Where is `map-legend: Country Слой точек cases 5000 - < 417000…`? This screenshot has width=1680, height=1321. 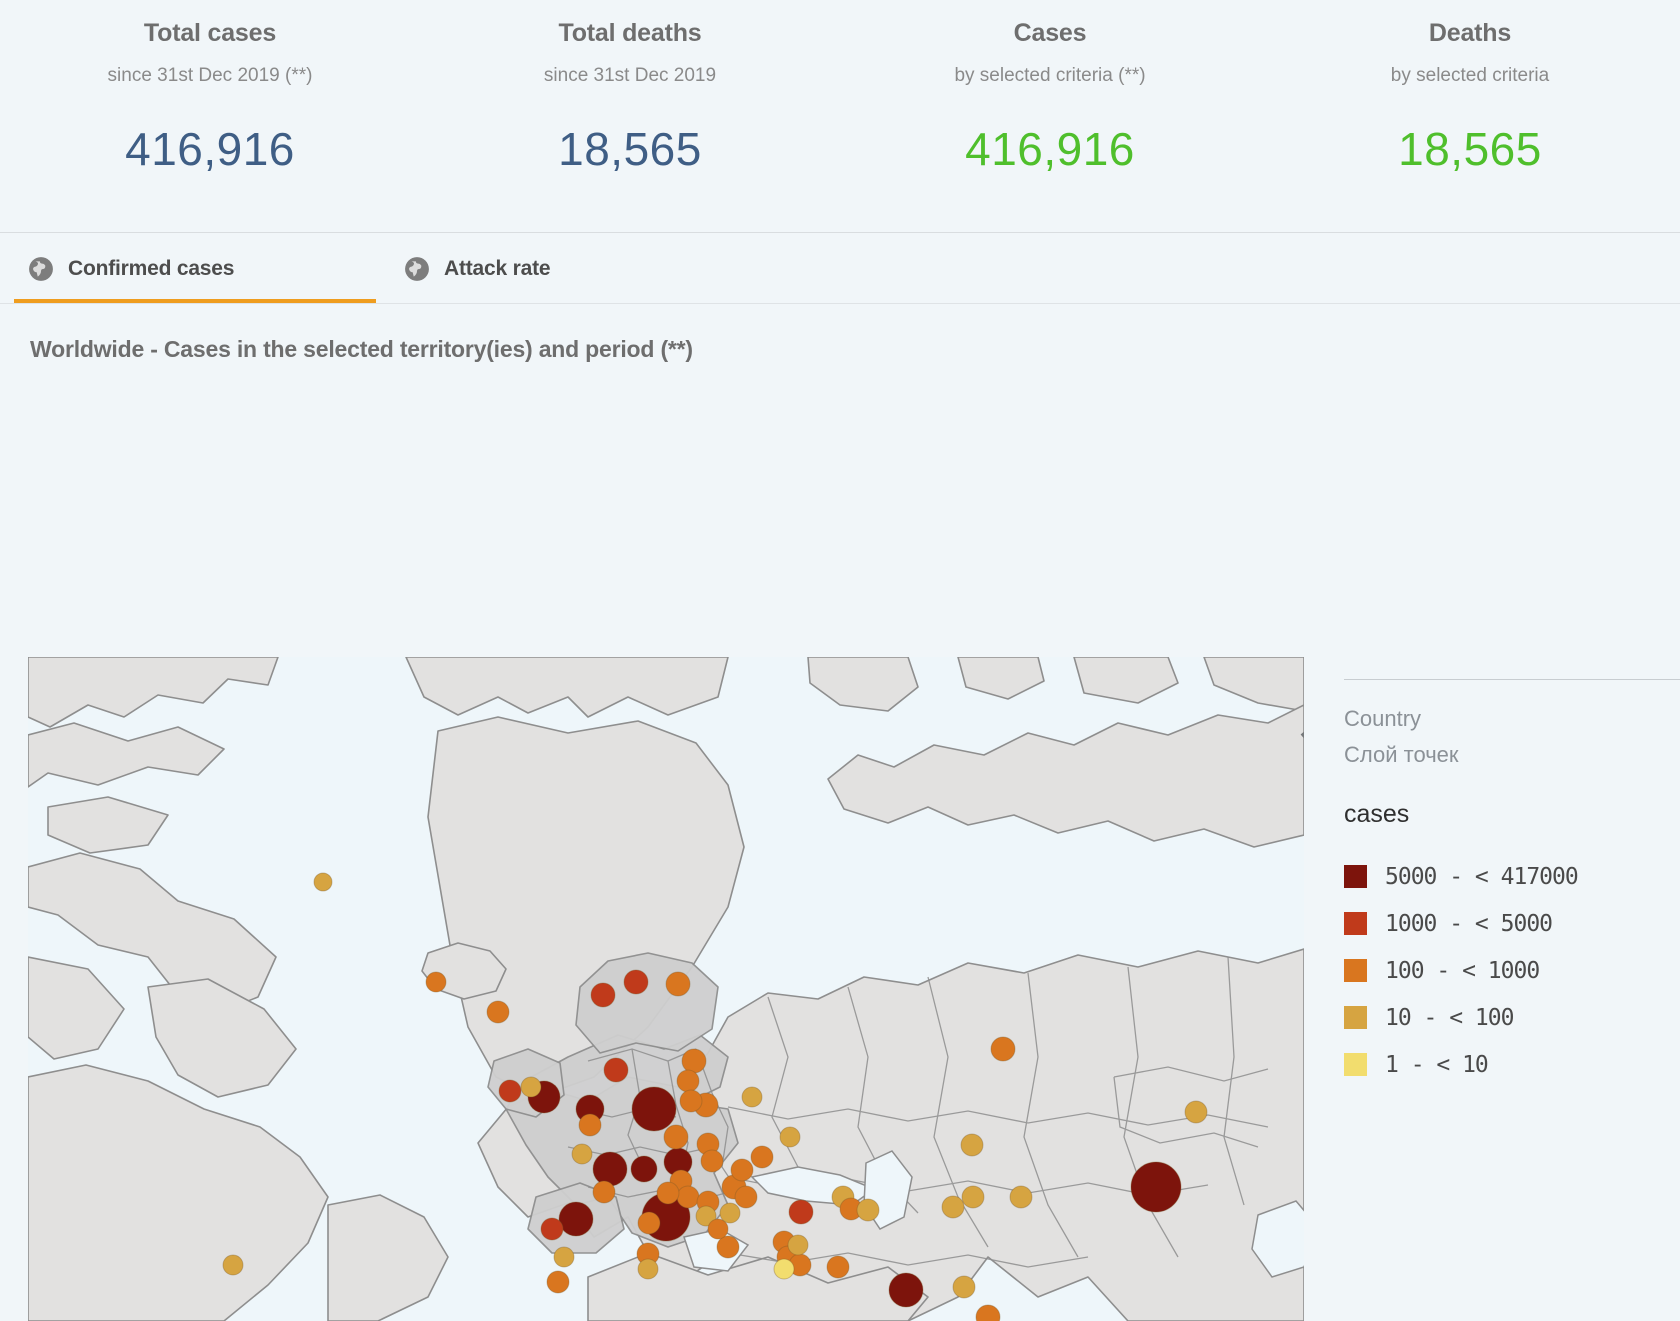
map-legend: Country Слой точек cases 5000 - < 417000… is located at coordinates (1499, 989).